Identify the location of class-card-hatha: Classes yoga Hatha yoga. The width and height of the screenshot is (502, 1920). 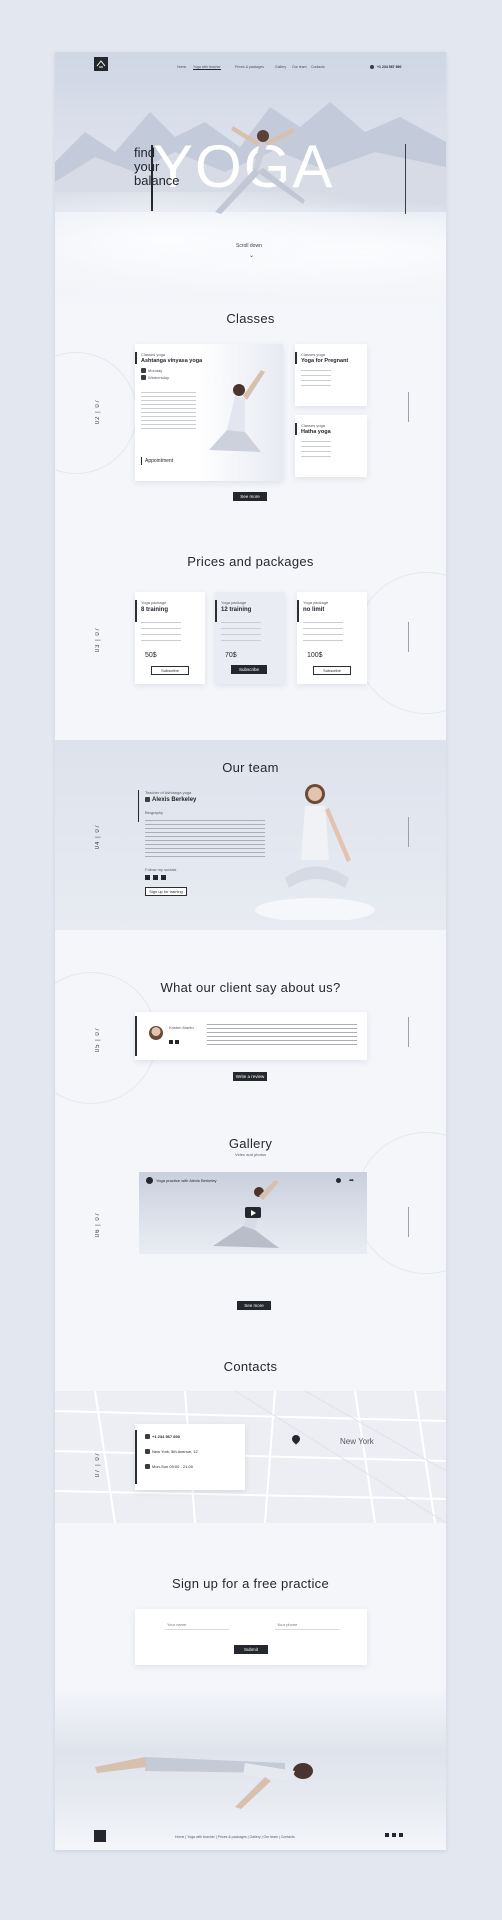
(331, 446).